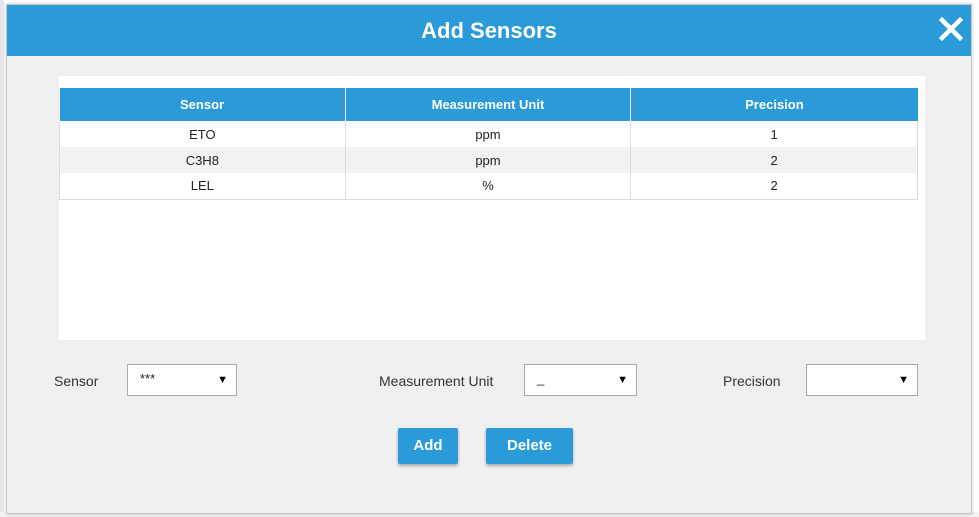 Image resolution: width=979 pixels, height=517 pixels. What do you see at coordinates (202, 160) in the screenshot?
I see `cell-sensor: C3H8` at bounding box center [202, 160].